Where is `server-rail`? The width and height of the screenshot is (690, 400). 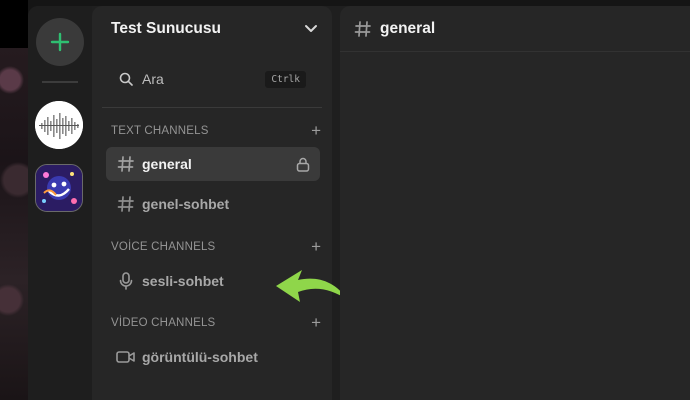 server-rail is located at coordinates (60, 203).